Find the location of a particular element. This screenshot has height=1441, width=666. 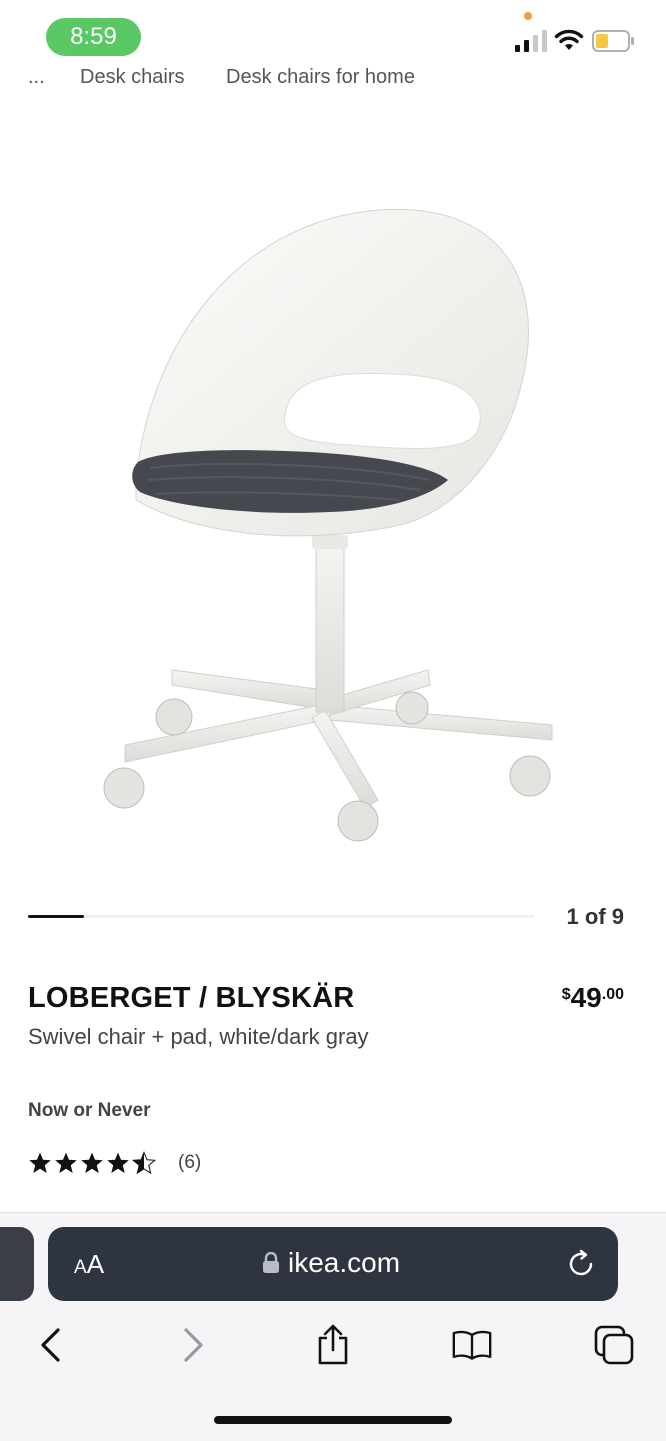

bookmarks-icon is located at coordinates (472, 1345).